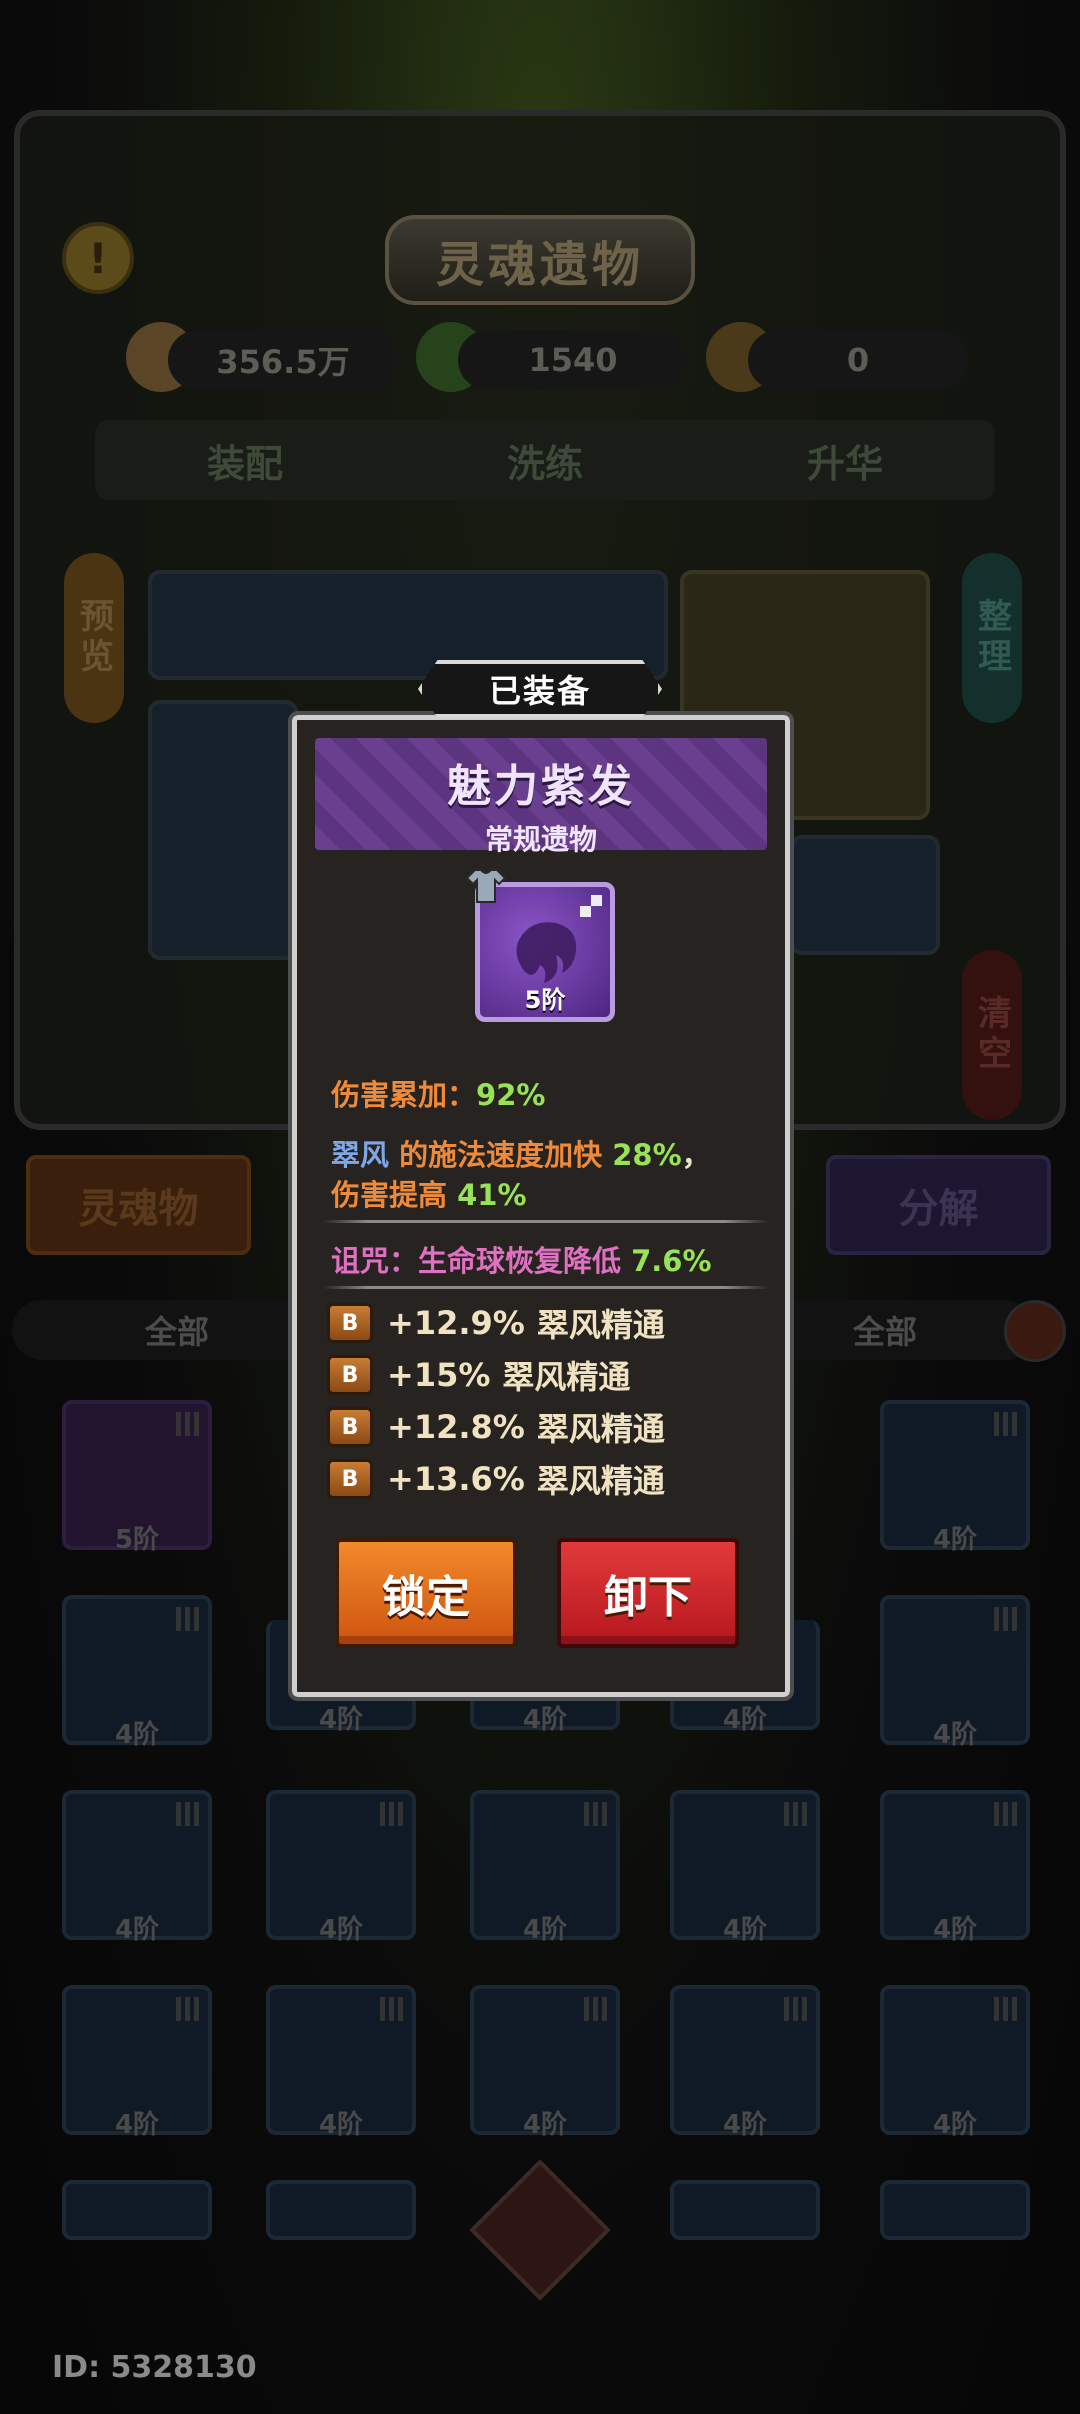 Image resolution: width=1080 pixels, height=2414 pixels. I want to click on shirt-icon, so click(486, 886).